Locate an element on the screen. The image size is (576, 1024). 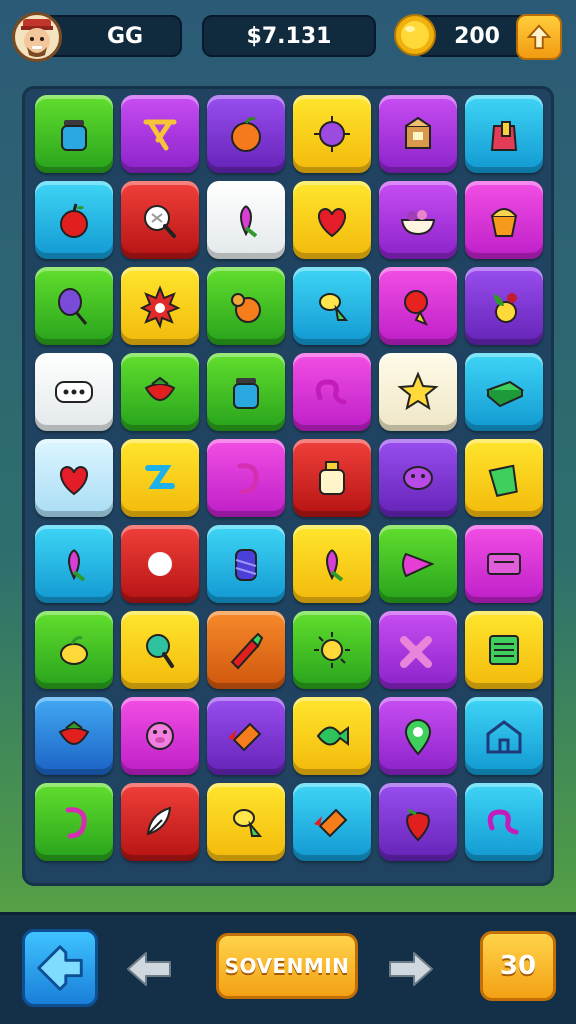
ribbon-icon is located at coordinates (331, 392).